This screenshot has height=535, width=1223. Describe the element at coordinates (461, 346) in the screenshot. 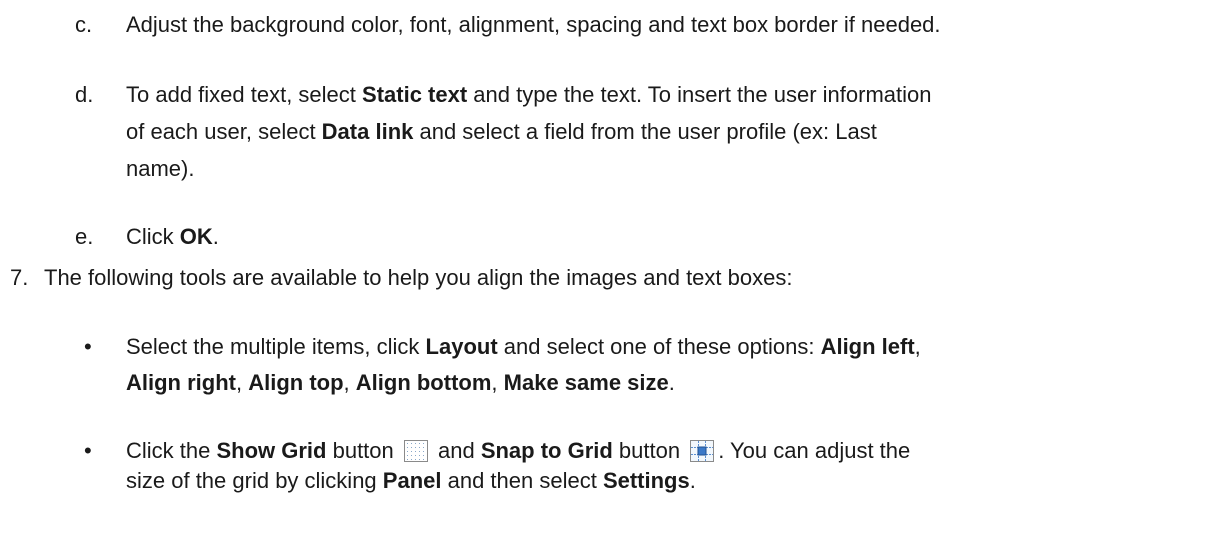

I see `layout-term: Layout` at that location.